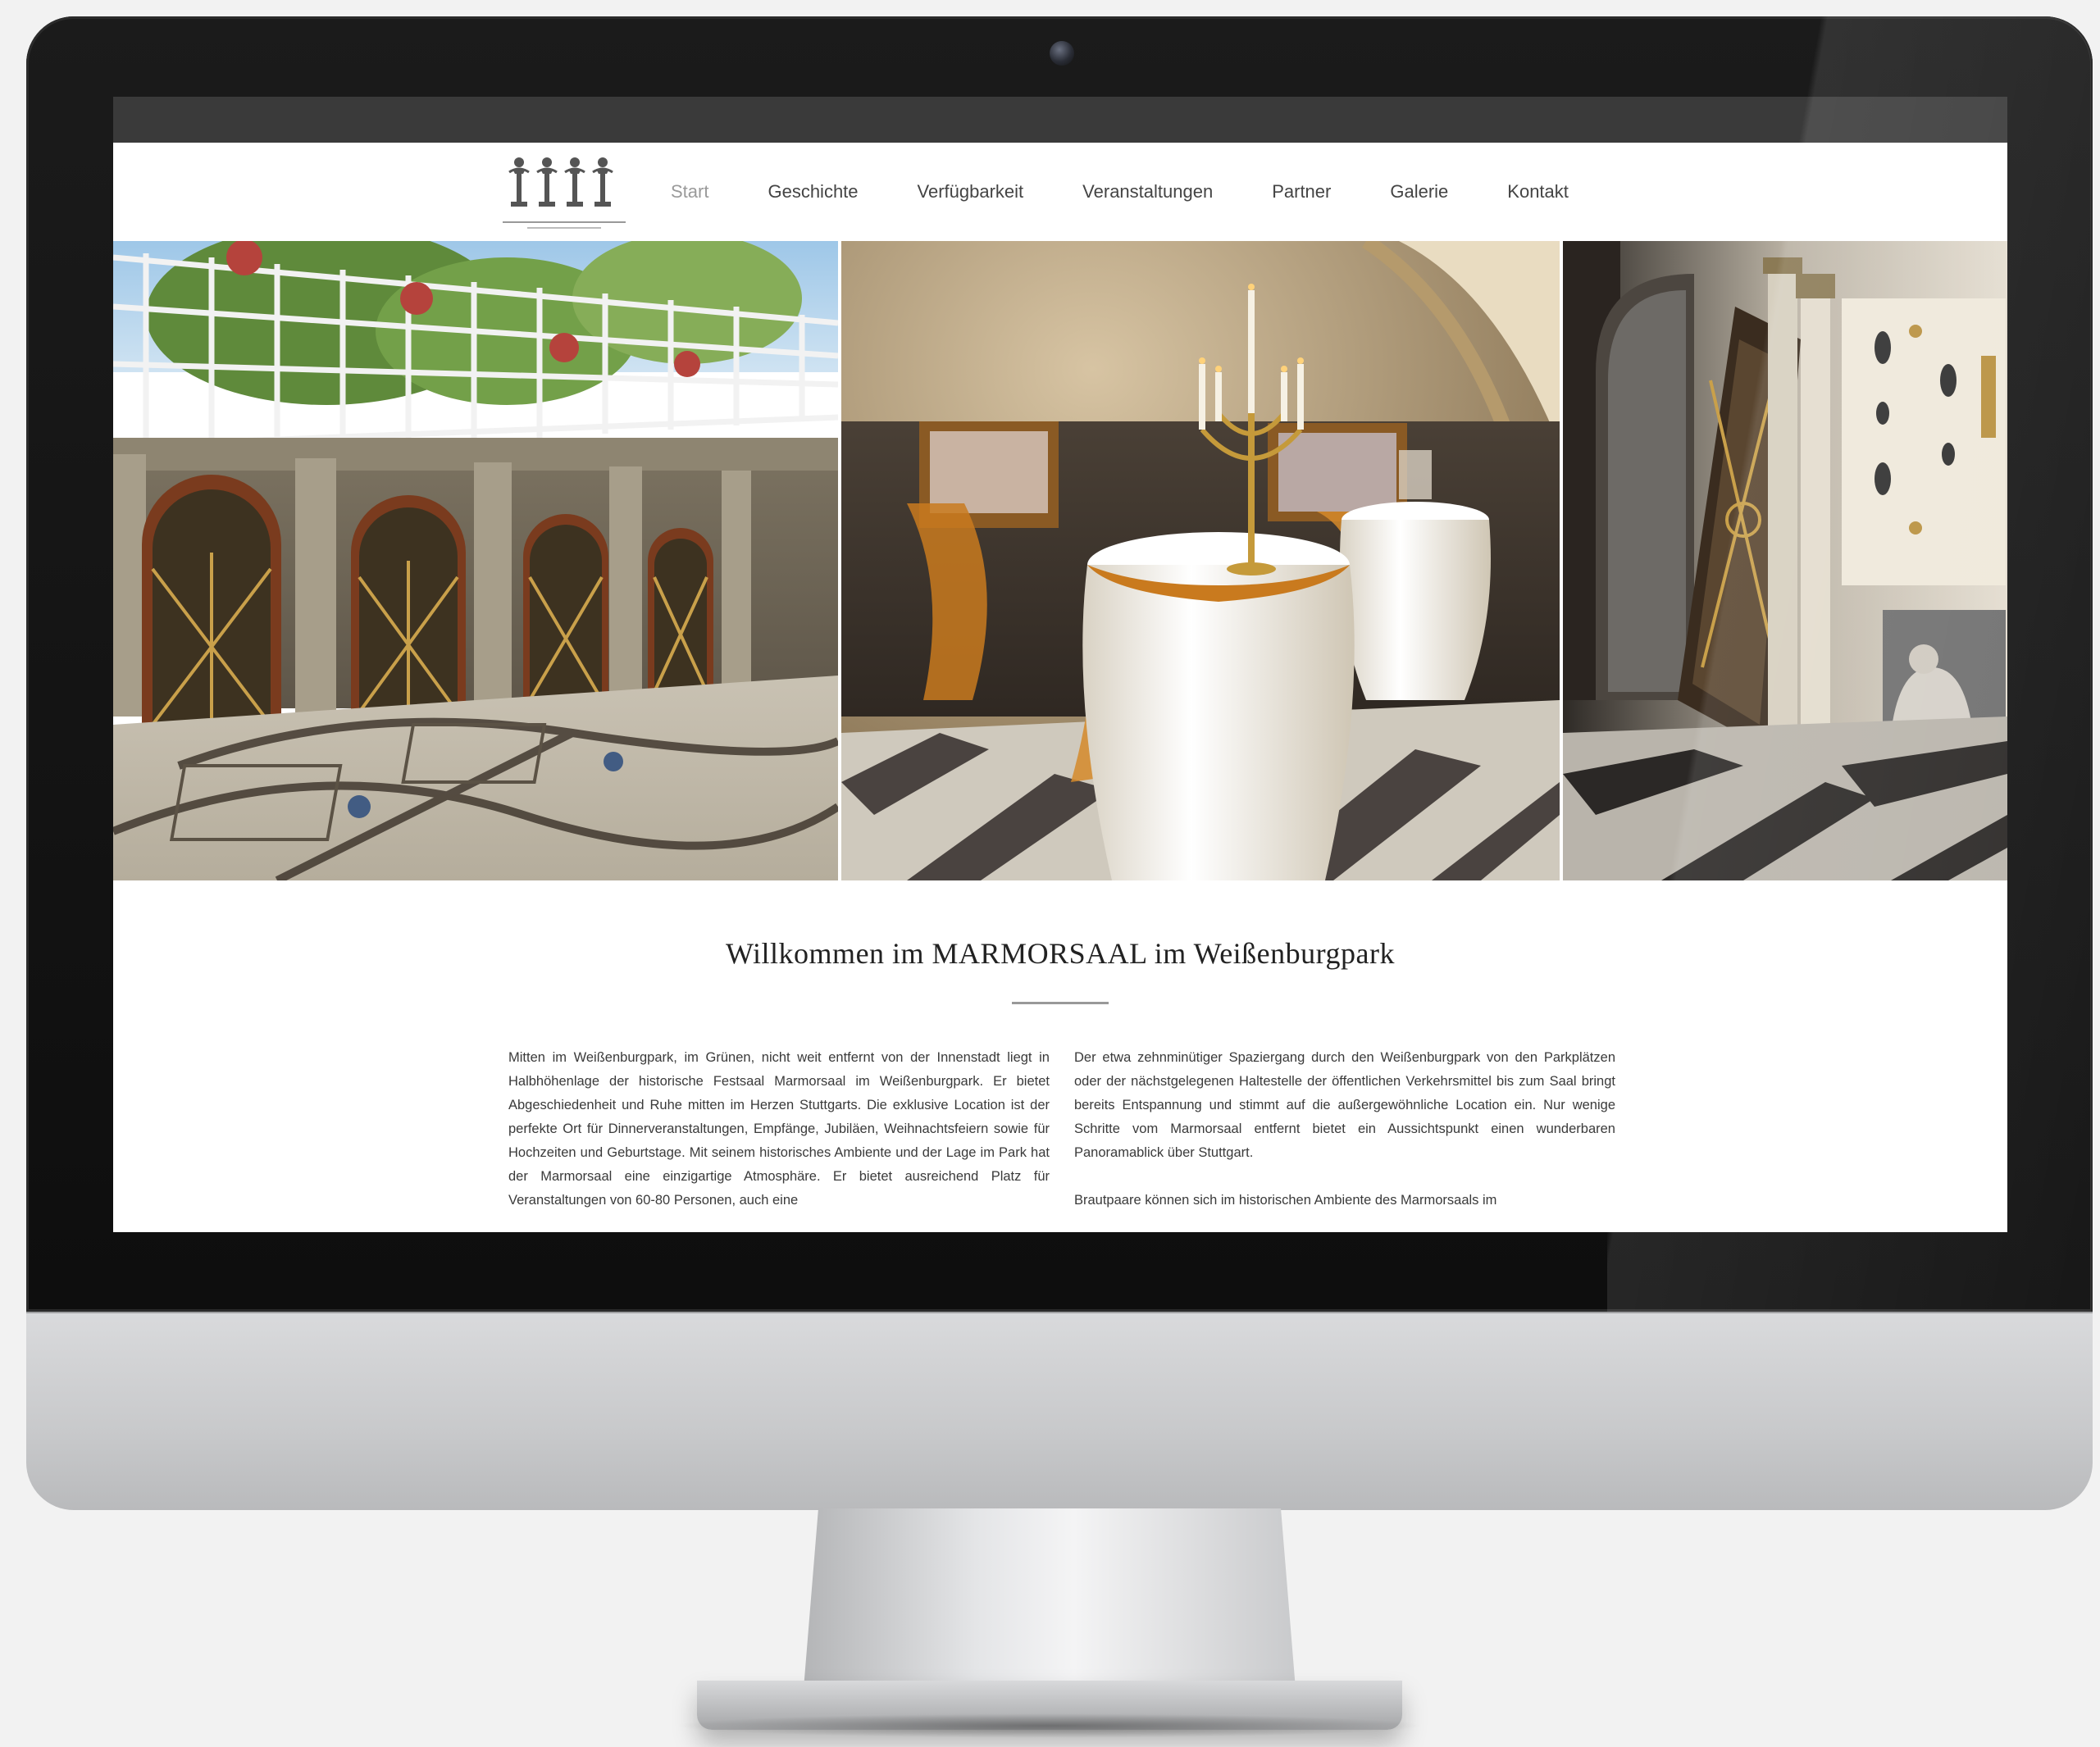  Describe the element at coordinates (1301, 192) in the screenshot. I see `nav-partner: Partner` at that location.